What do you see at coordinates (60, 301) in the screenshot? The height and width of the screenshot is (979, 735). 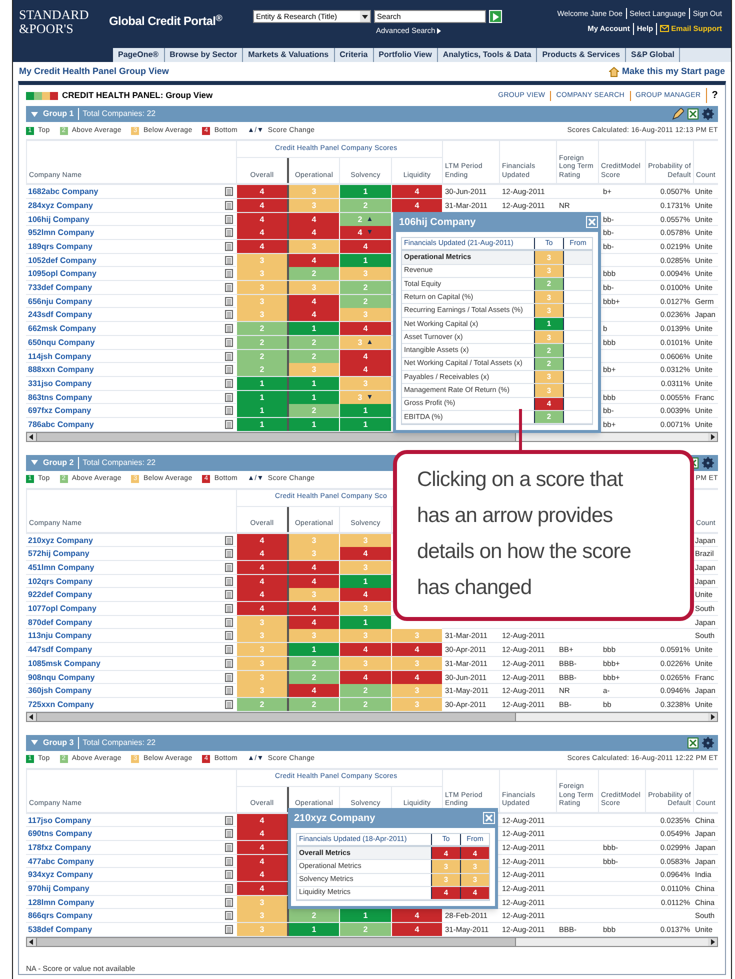 I see `company-link: 656nju Company` at bounding box center [60, 301].